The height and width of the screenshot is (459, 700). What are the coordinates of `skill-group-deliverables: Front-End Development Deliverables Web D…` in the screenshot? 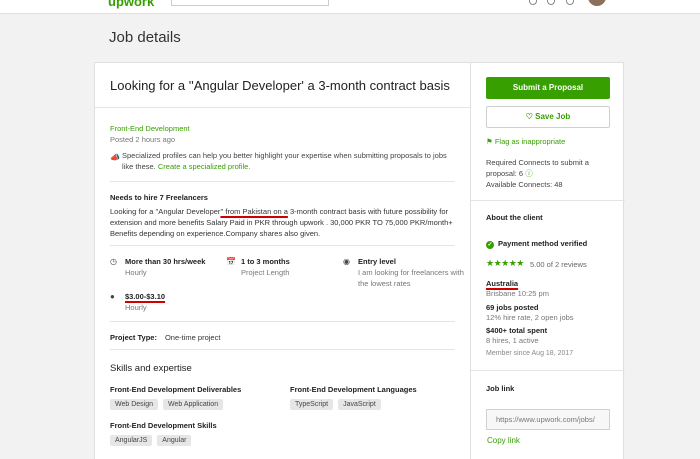 It's located at (175, 397).